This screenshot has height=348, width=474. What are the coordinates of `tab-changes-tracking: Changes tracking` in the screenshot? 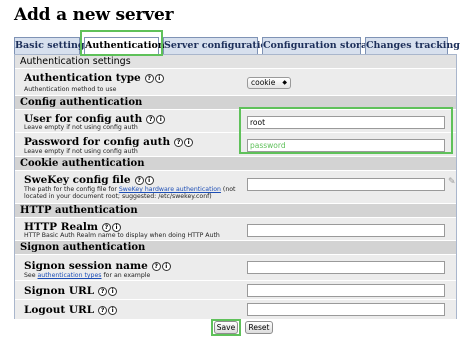 It's located at (412, 45).